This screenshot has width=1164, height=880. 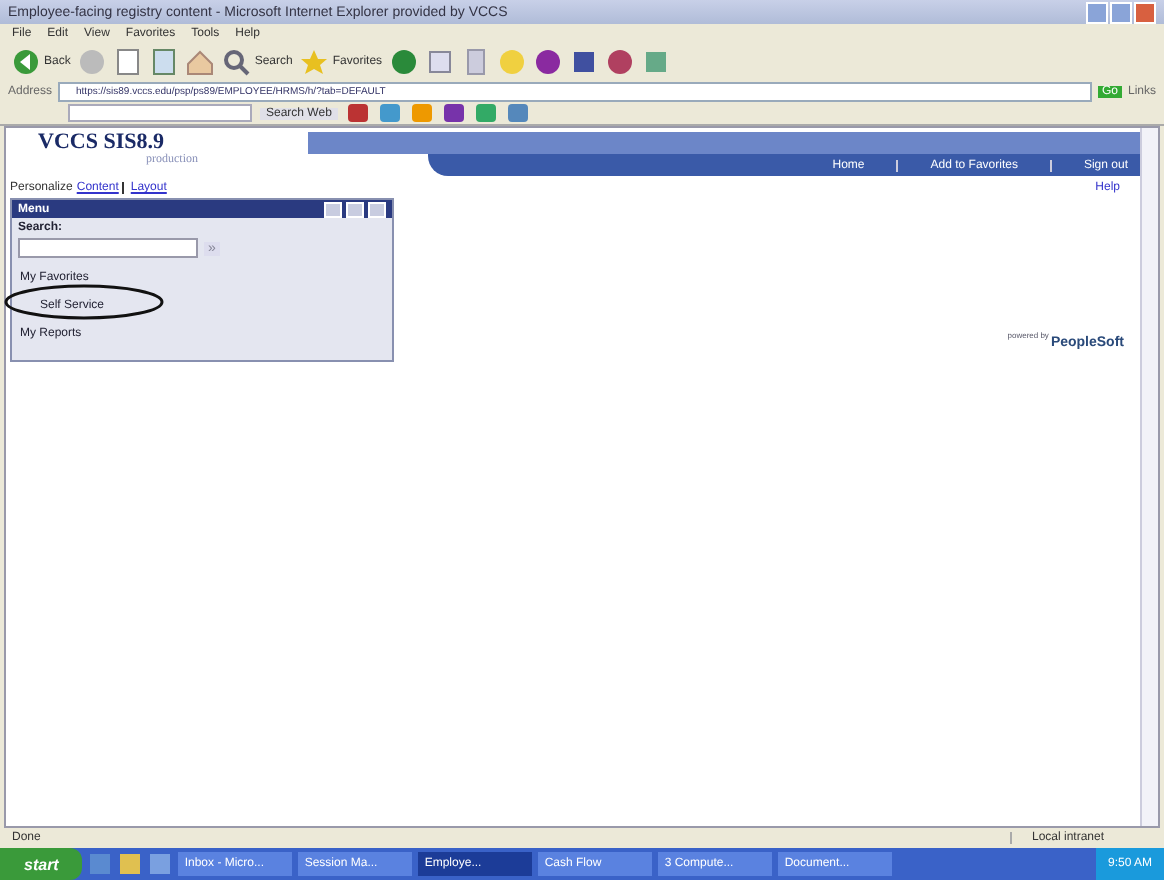 I want to click on star-icon, so click(x=314, y=62).